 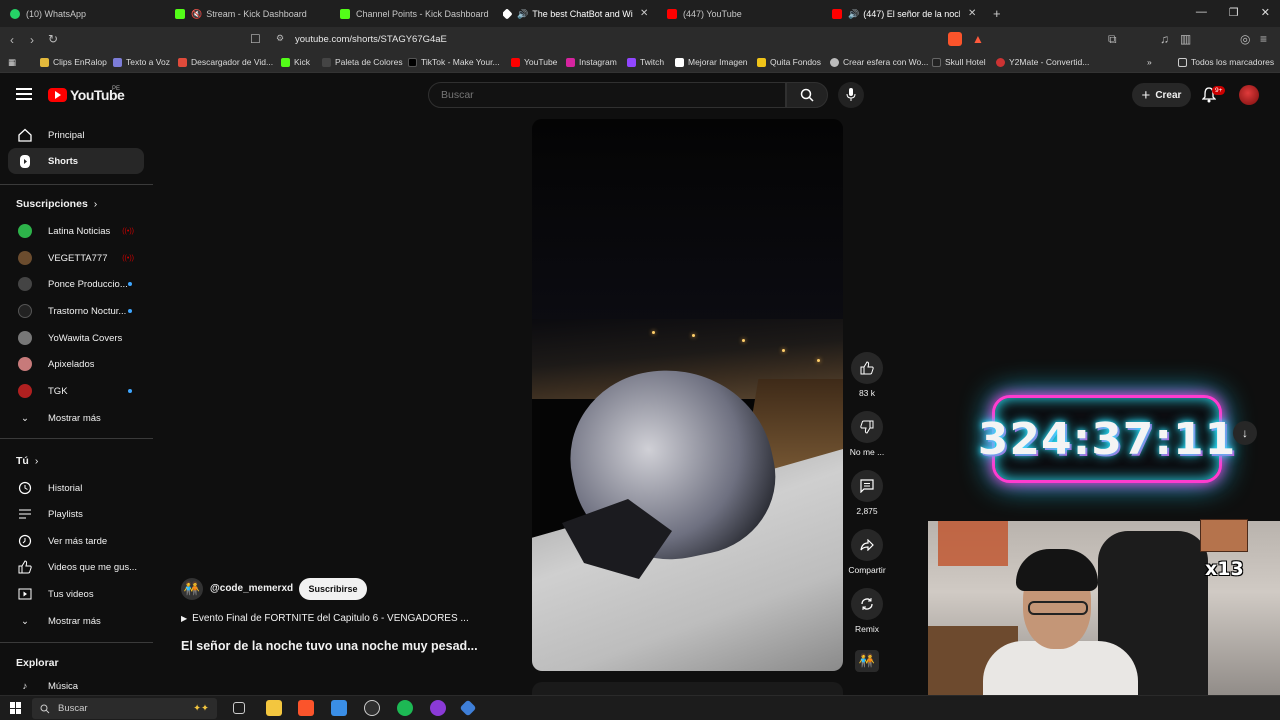 What do you see at coordinates (25, 418) in the screenshot?
I see `chevron-down-icon: ⌄` at bounding box center [25, 418].